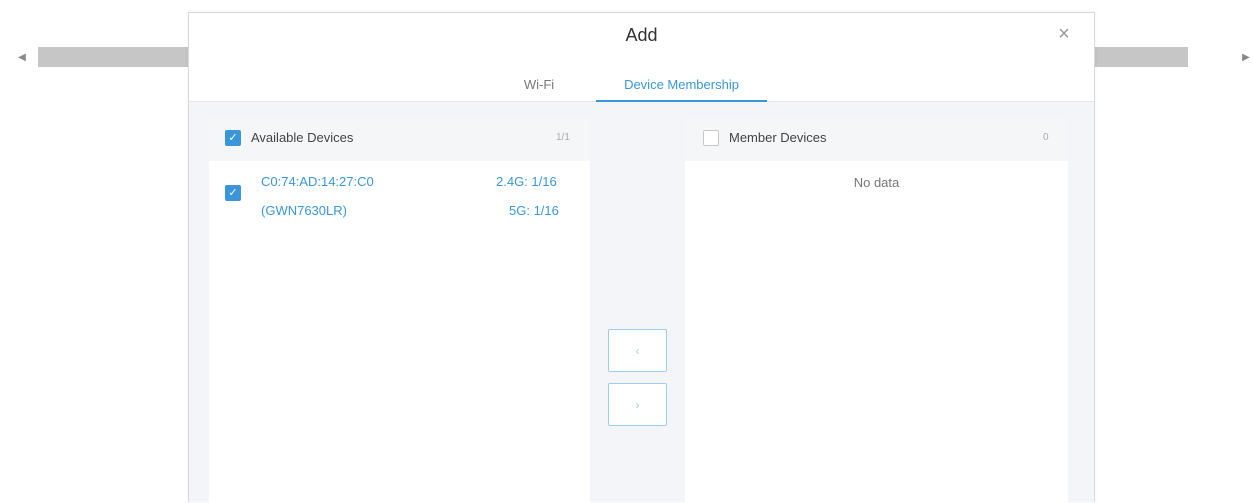 This screenshot has width=1253, height=503. What do you see at coordinates (637, 404) in the screenshot?
I see `move-right-button: ›` at bounding box center [637, 404].